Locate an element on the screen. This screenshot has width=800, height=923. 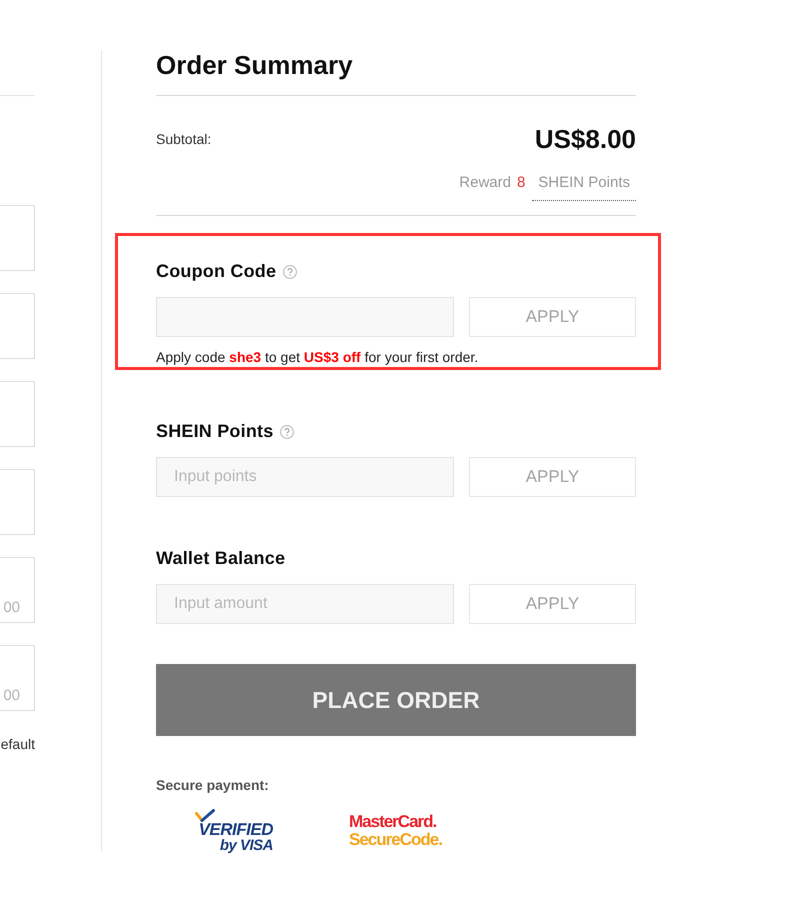
secure-payment-label: Secure payment: is located at coordinates (212, 785).